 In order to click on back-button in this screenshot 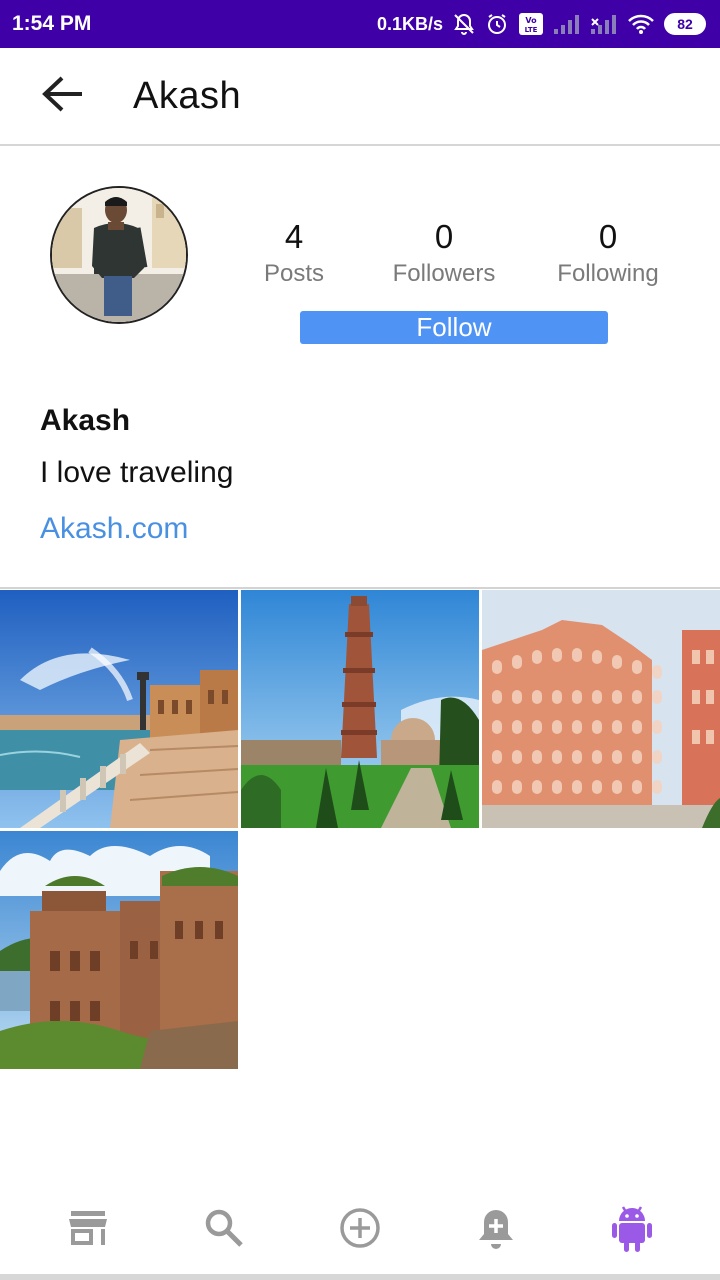, I will do `click(62, 96)`.